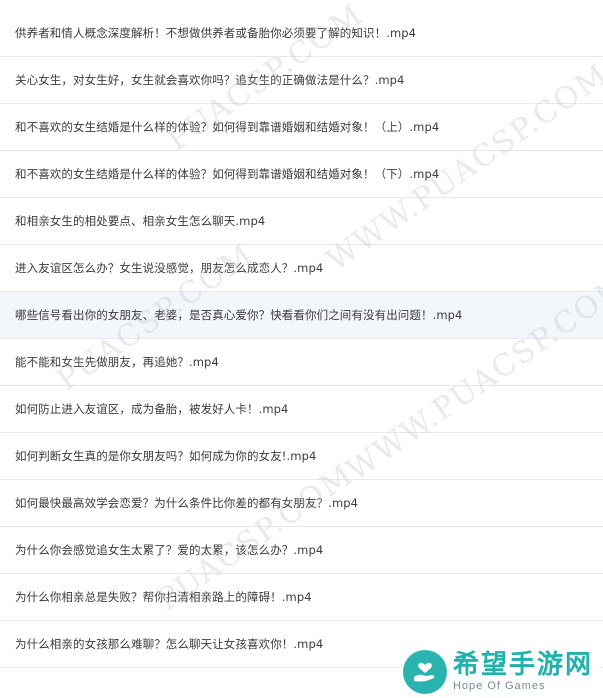  Describe the element at coordinates (499, 686) in the screenshot. I see `brand-tagline: Hope Of Games` at that location.